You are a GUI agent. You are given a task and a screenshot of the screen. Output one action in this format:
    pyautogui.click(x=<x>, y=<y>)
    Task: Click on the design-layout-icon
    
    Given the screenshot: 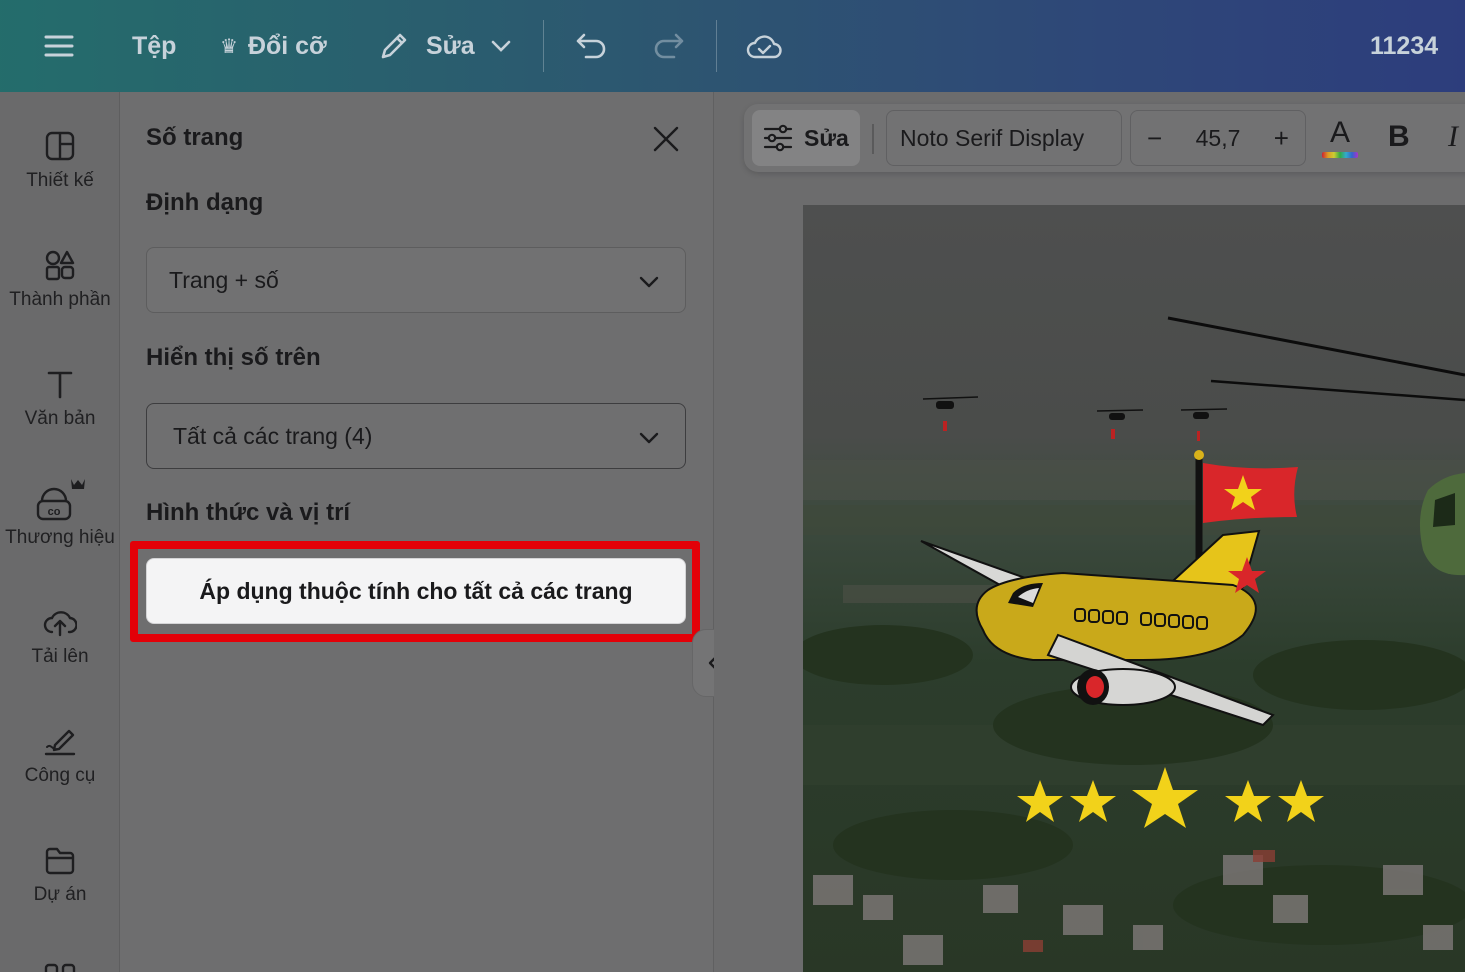 What is the action you would take?
    pyautogui.click(x=60, y=146)
    